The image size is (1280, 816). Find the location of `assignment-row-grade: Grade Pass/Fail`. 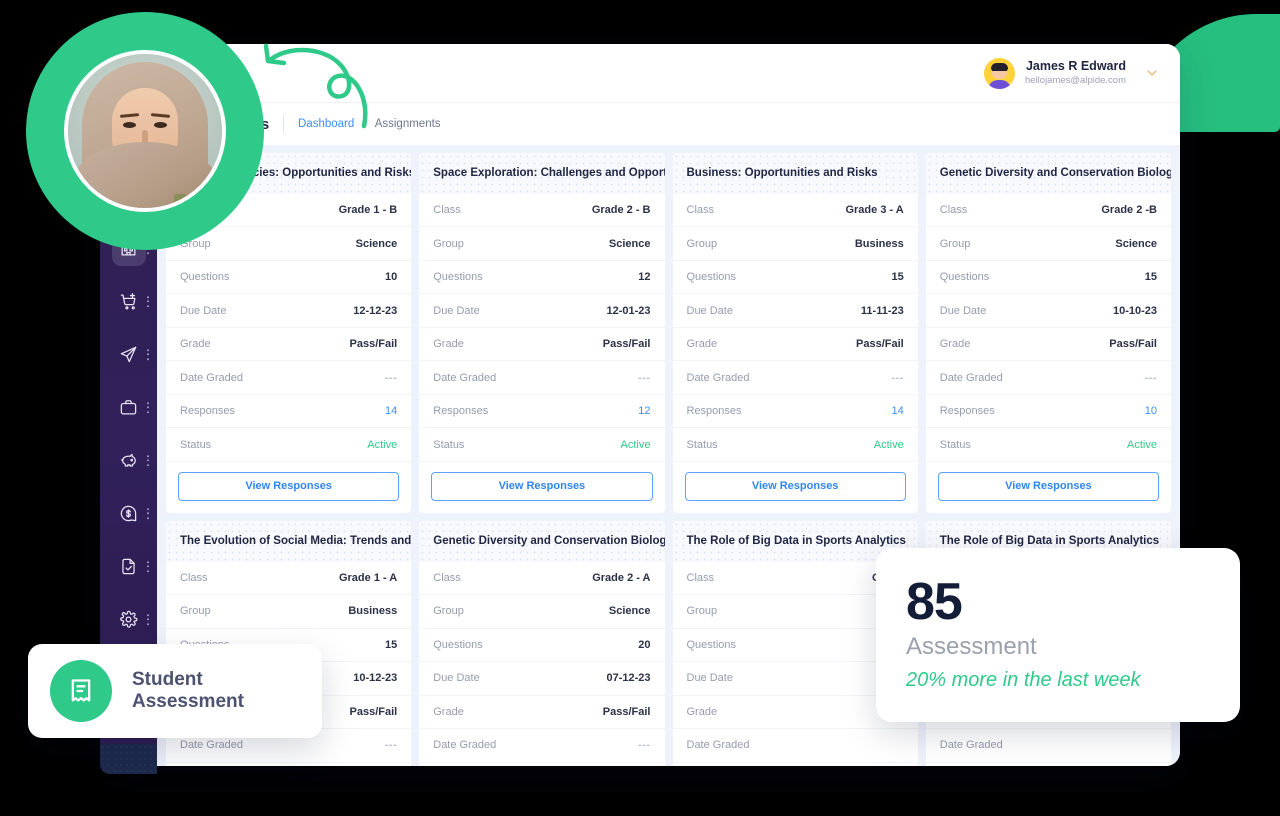

assignment-row-grade: Grade Pass/Fail is located at coordinates (289, 345).